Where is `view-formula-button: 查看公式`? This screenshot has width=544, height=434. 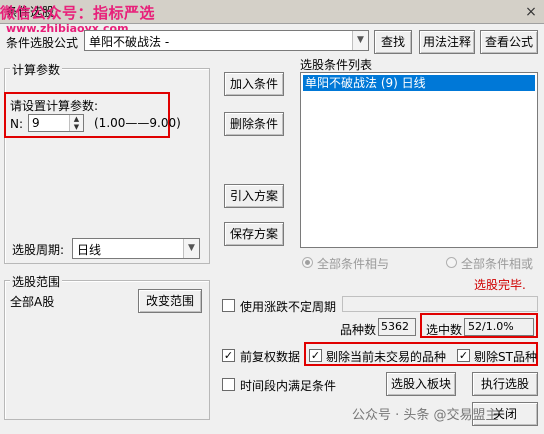 view-formula-button: 查看公式 is located at coordinates (509, 42).